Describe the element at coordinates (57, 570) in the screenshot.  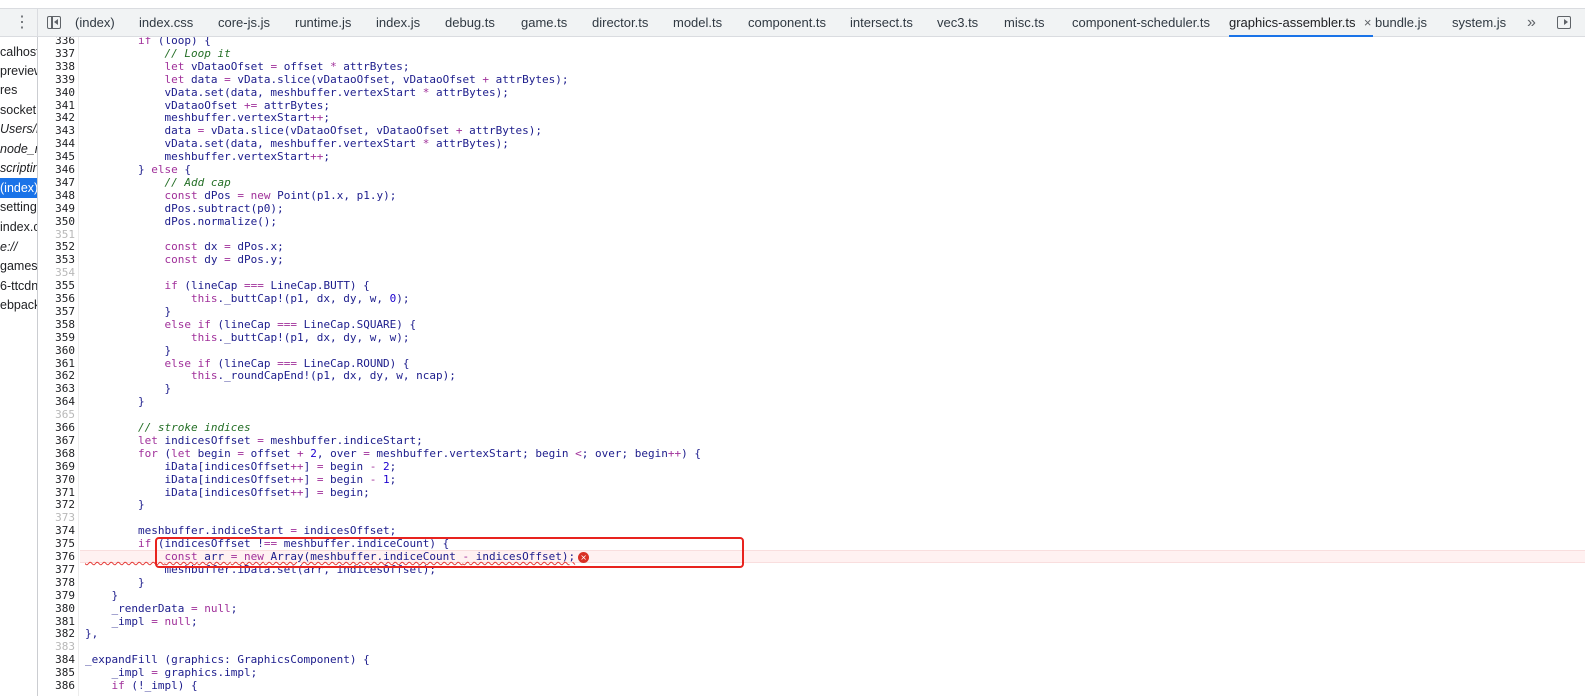
I see `line-number: 377` at that location.